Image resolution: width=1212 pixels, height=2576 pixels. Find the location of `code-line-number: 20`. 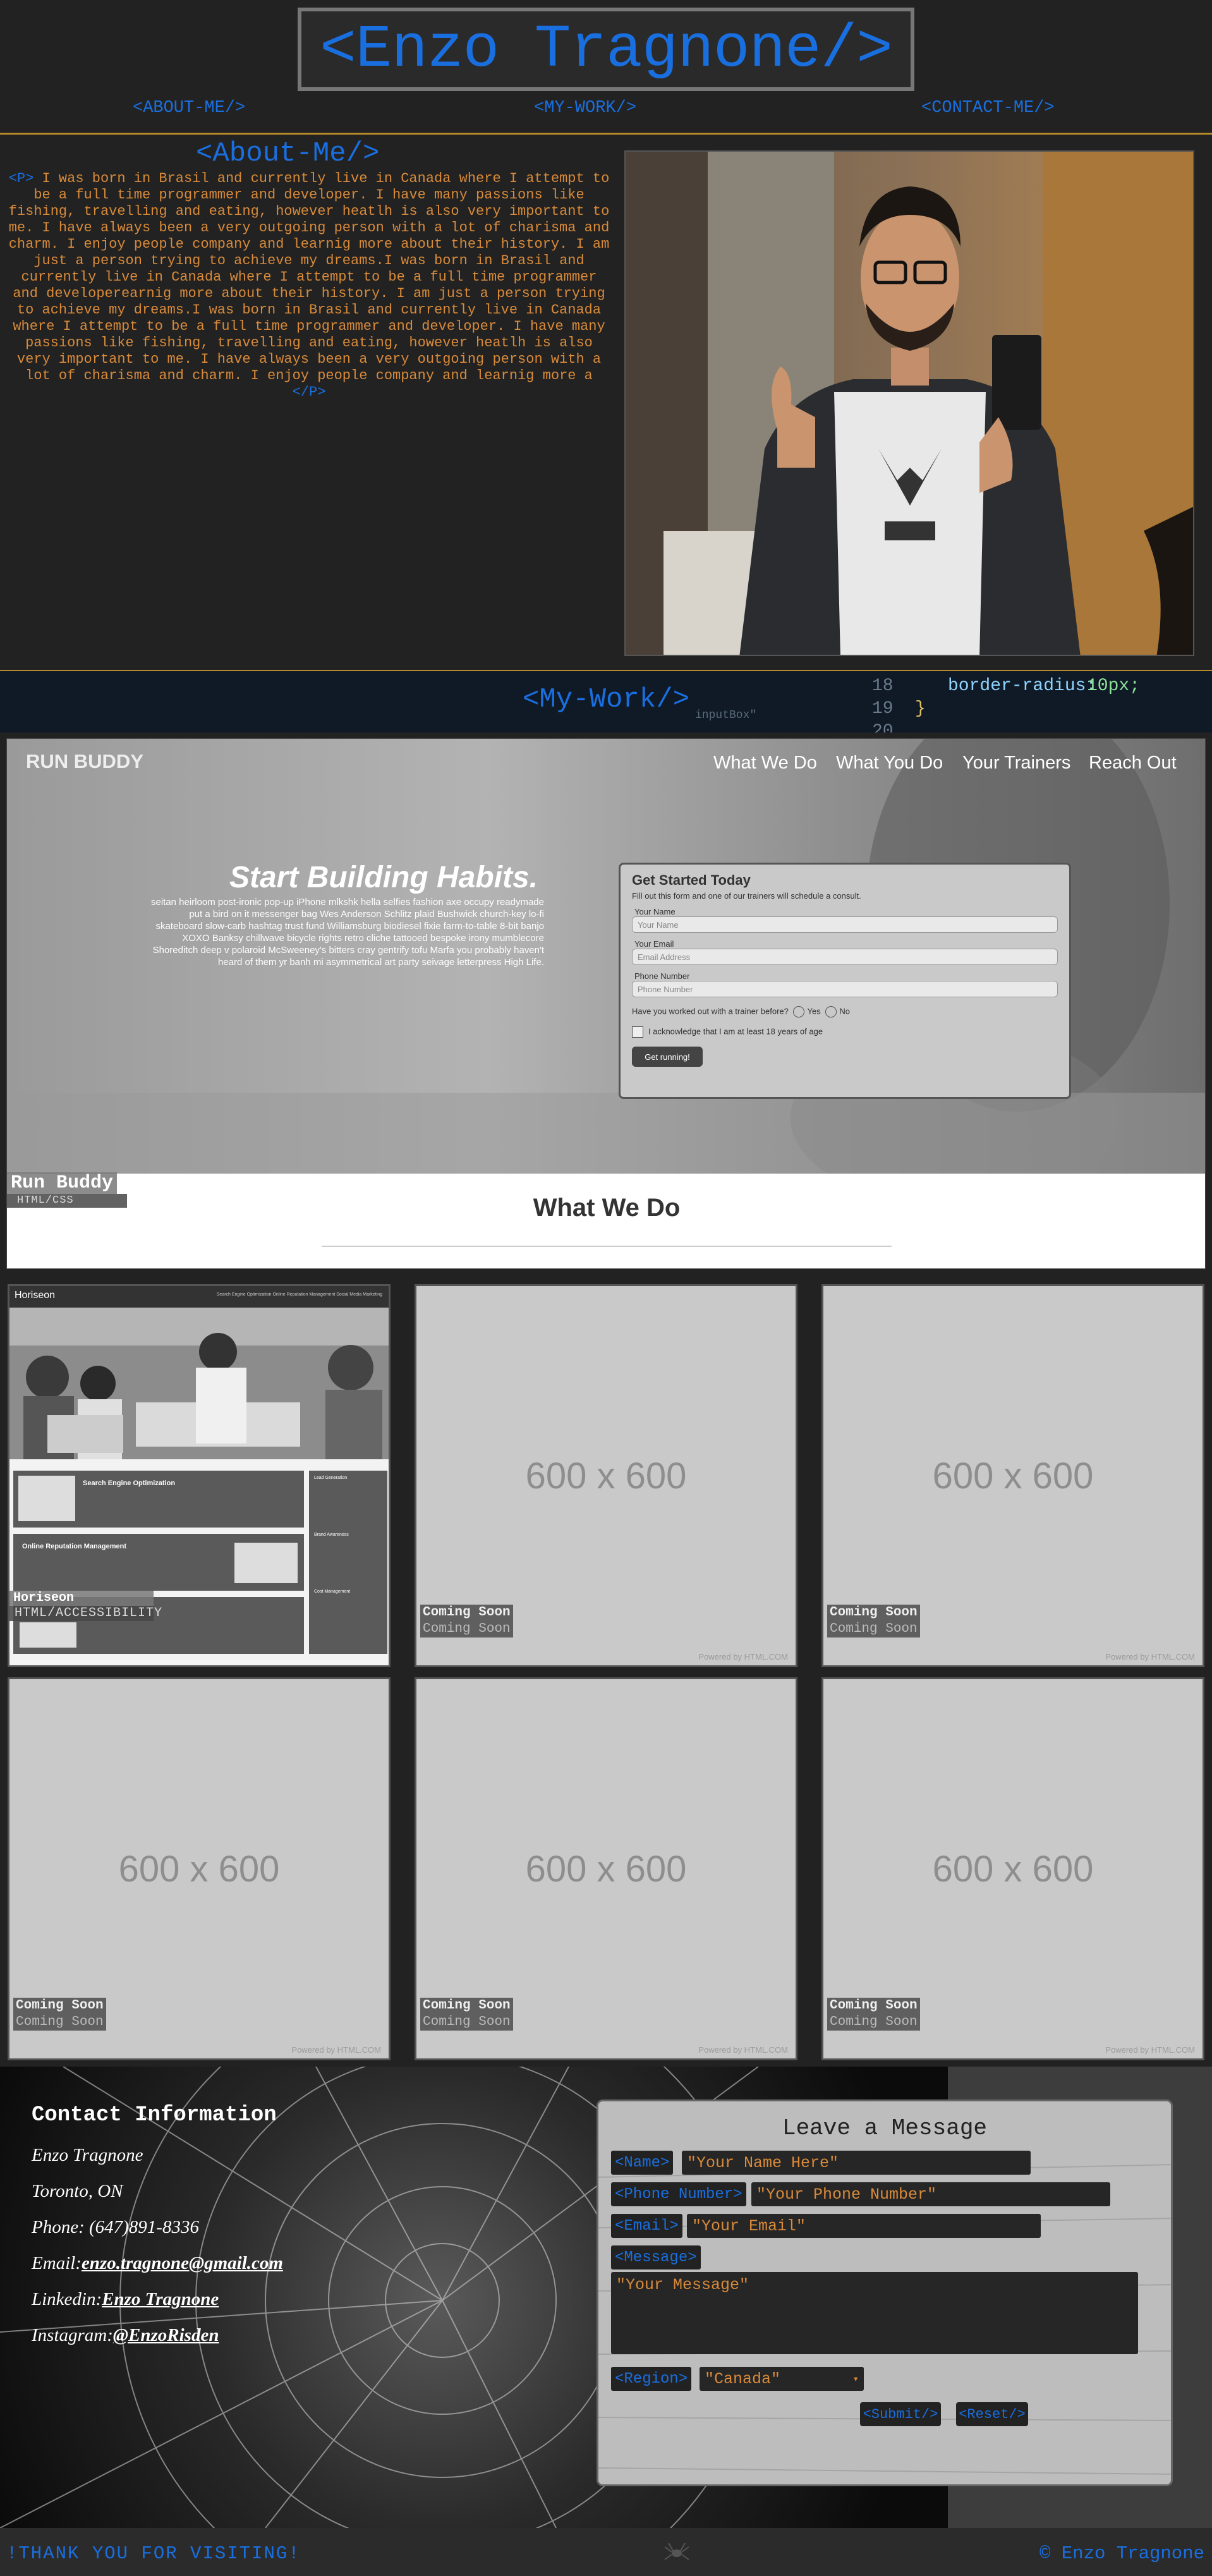

code-line-number: 20 is located at coordinates (883, 727).